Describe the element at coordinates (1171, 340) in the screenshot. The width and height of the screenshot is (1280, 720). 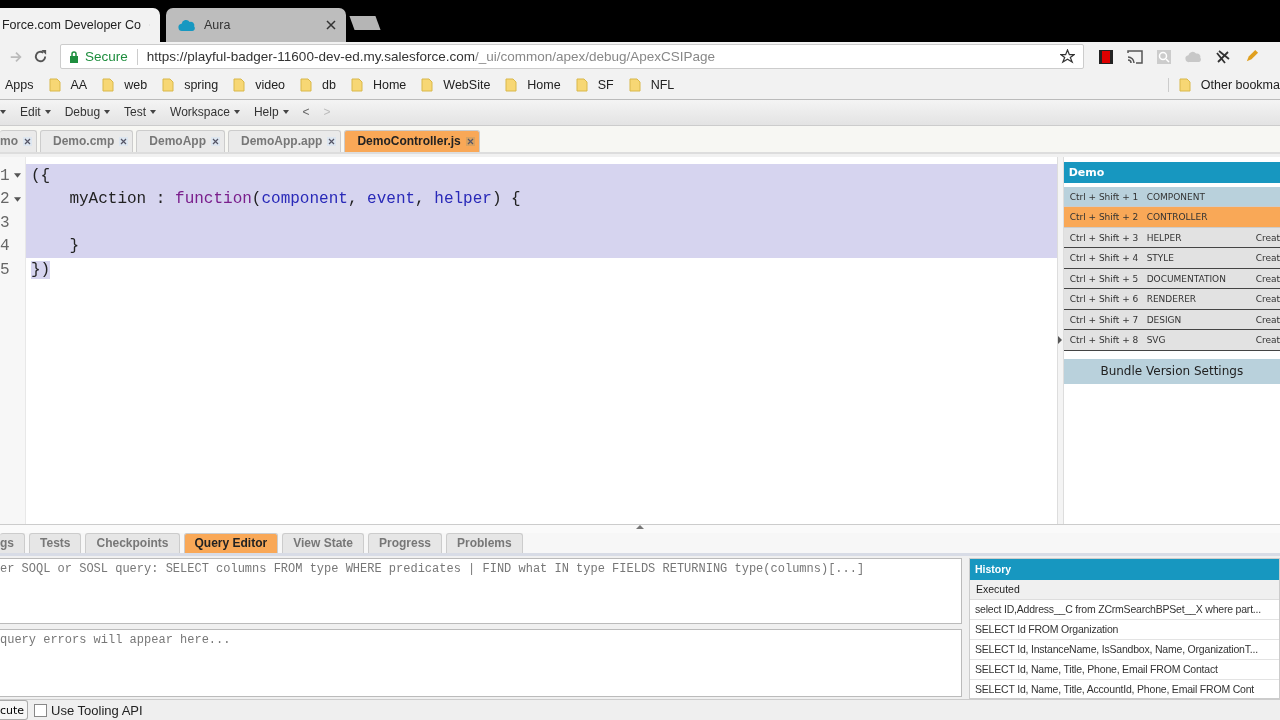
I see `bundle-row: Ctrl + Shift + 8 SVG Creat` at that location.